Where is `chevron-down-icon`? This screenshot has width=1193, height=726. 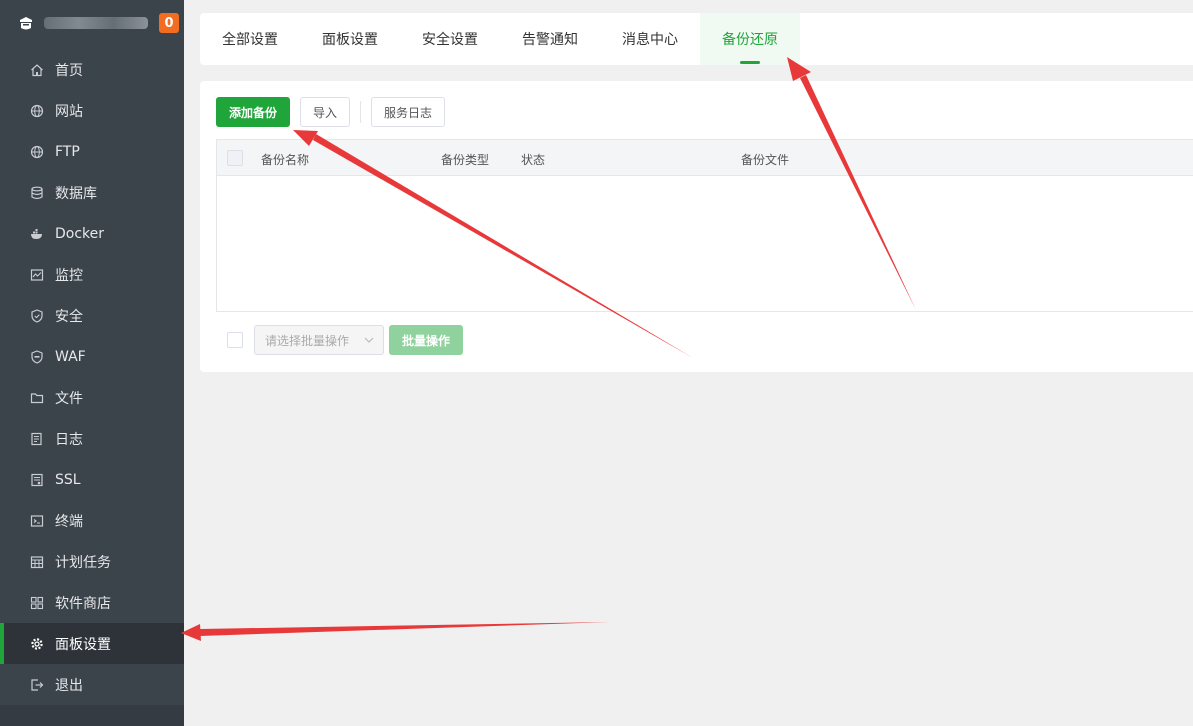 chevron-down-icon is located at coordinates (369, 340).